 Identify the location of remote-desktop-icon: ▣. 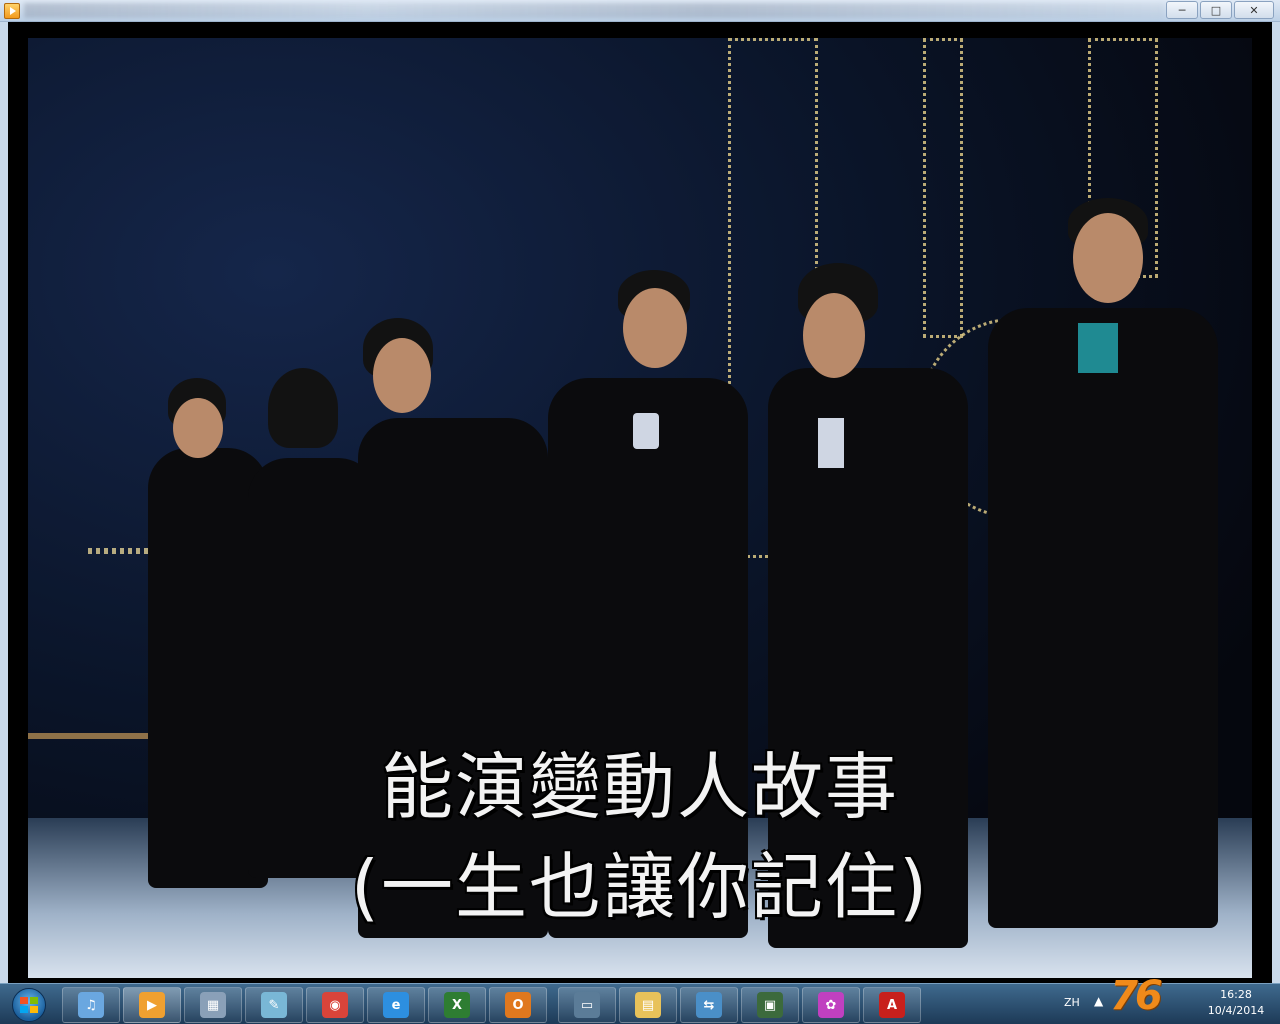
(770, 1005).